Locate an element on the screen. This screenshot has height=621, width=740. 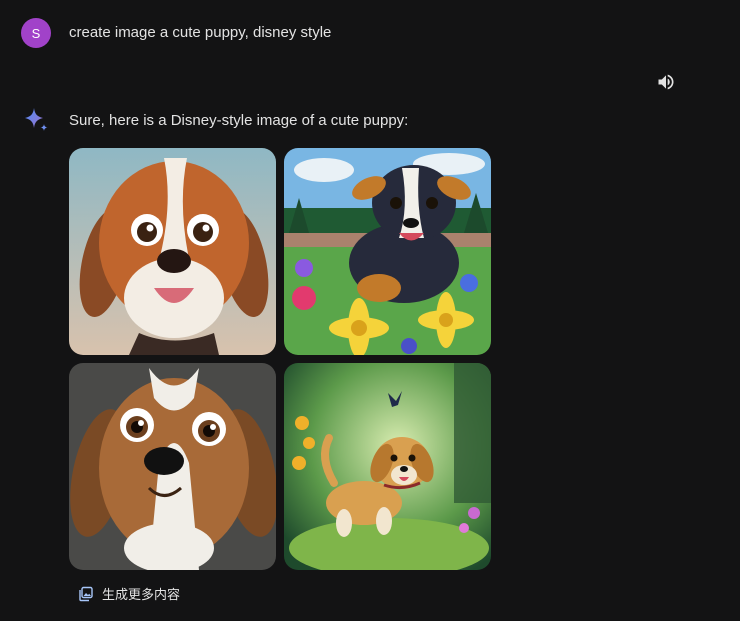
avatar-letter: S is located at coordinates (36, 33).